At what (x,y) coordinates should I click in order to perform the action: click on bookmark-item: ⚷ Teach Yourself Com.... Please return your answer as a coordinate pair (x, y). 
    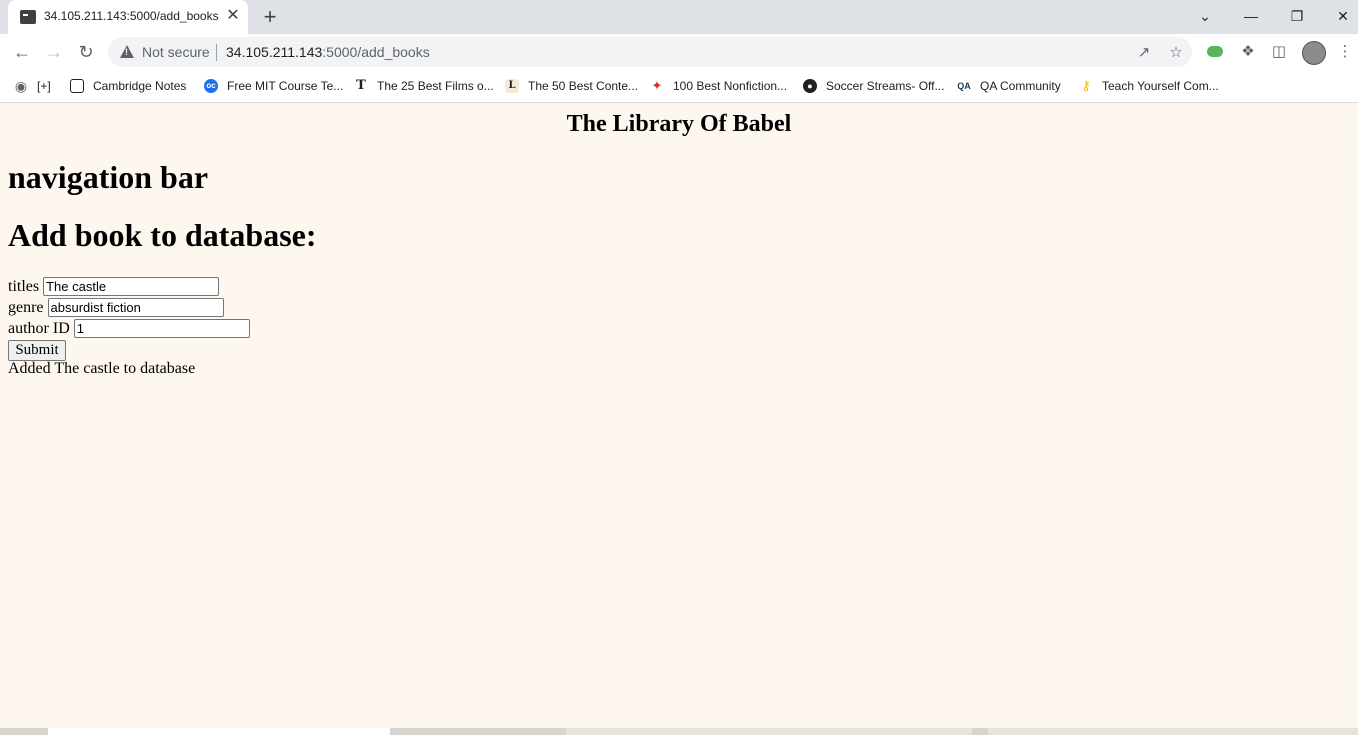
    Looking at the image, I should click on (1149, 86).